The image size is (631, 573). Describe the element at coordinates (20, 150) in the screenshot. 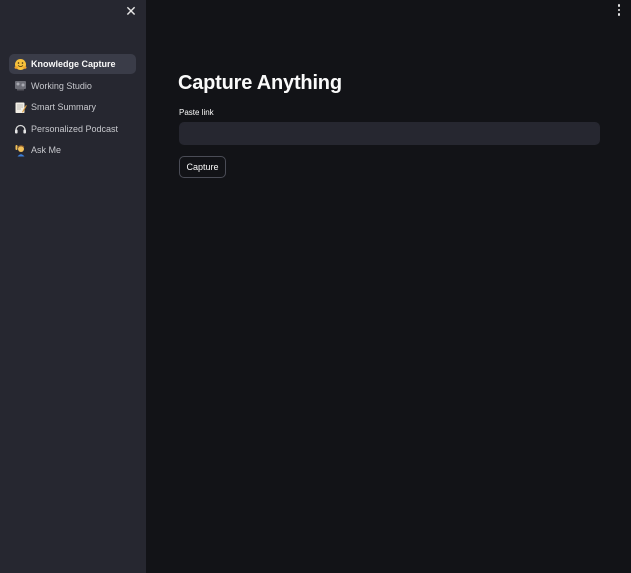

I see `person-raising-hand-icon` at that location.